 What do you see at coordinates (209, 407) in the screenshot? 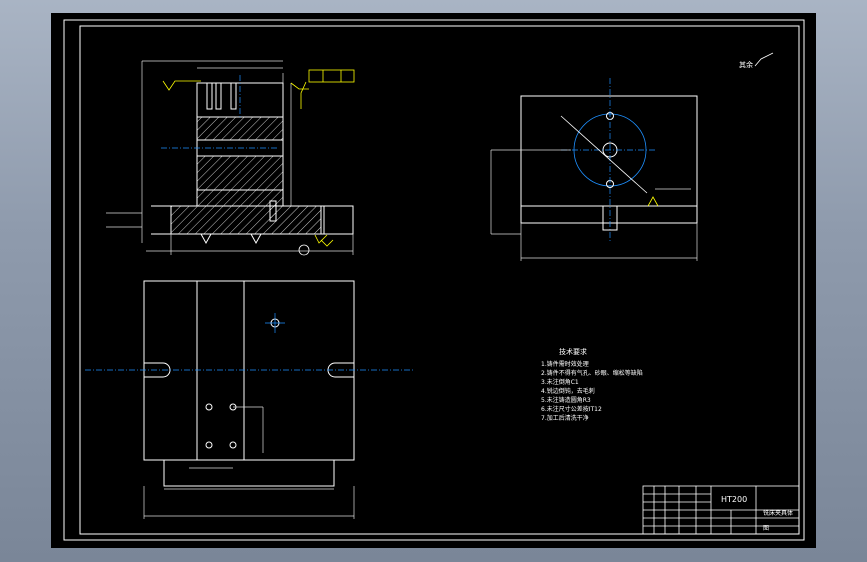
I see `mount-hole-a` at bounding box center [209, 407].